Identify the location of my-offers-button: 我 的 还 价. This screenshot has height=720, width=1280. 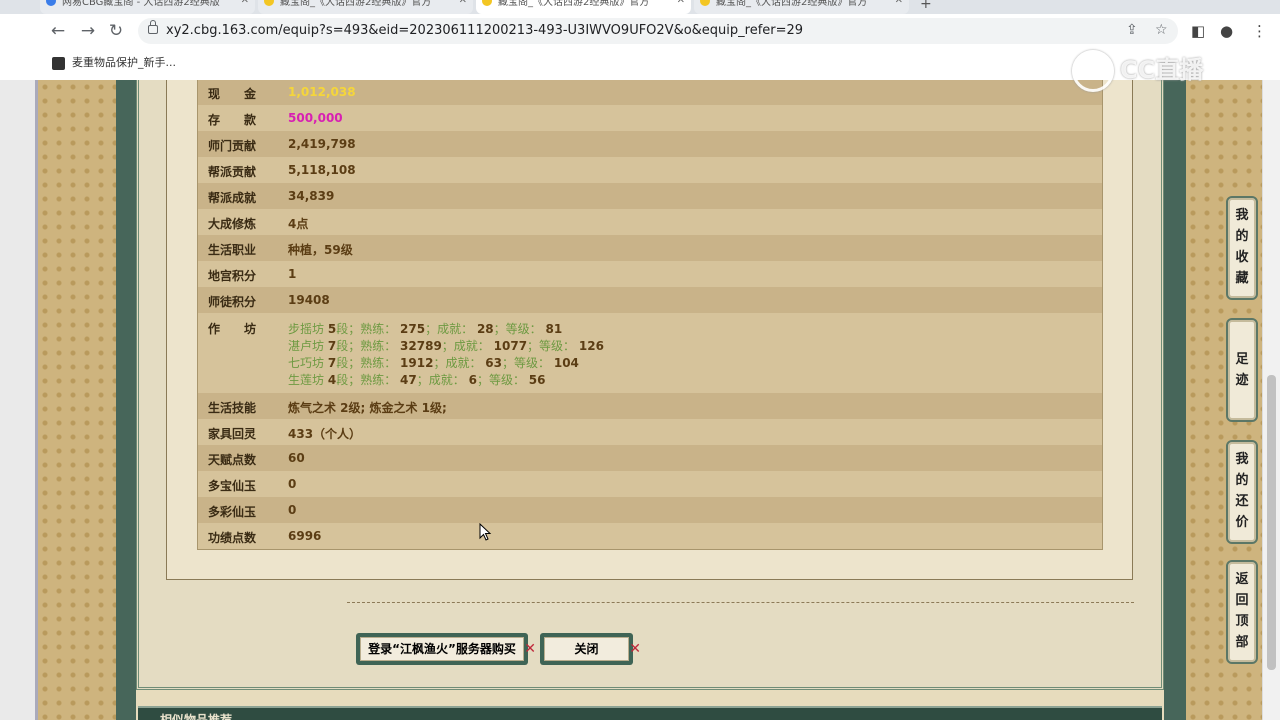
(1242, 492).